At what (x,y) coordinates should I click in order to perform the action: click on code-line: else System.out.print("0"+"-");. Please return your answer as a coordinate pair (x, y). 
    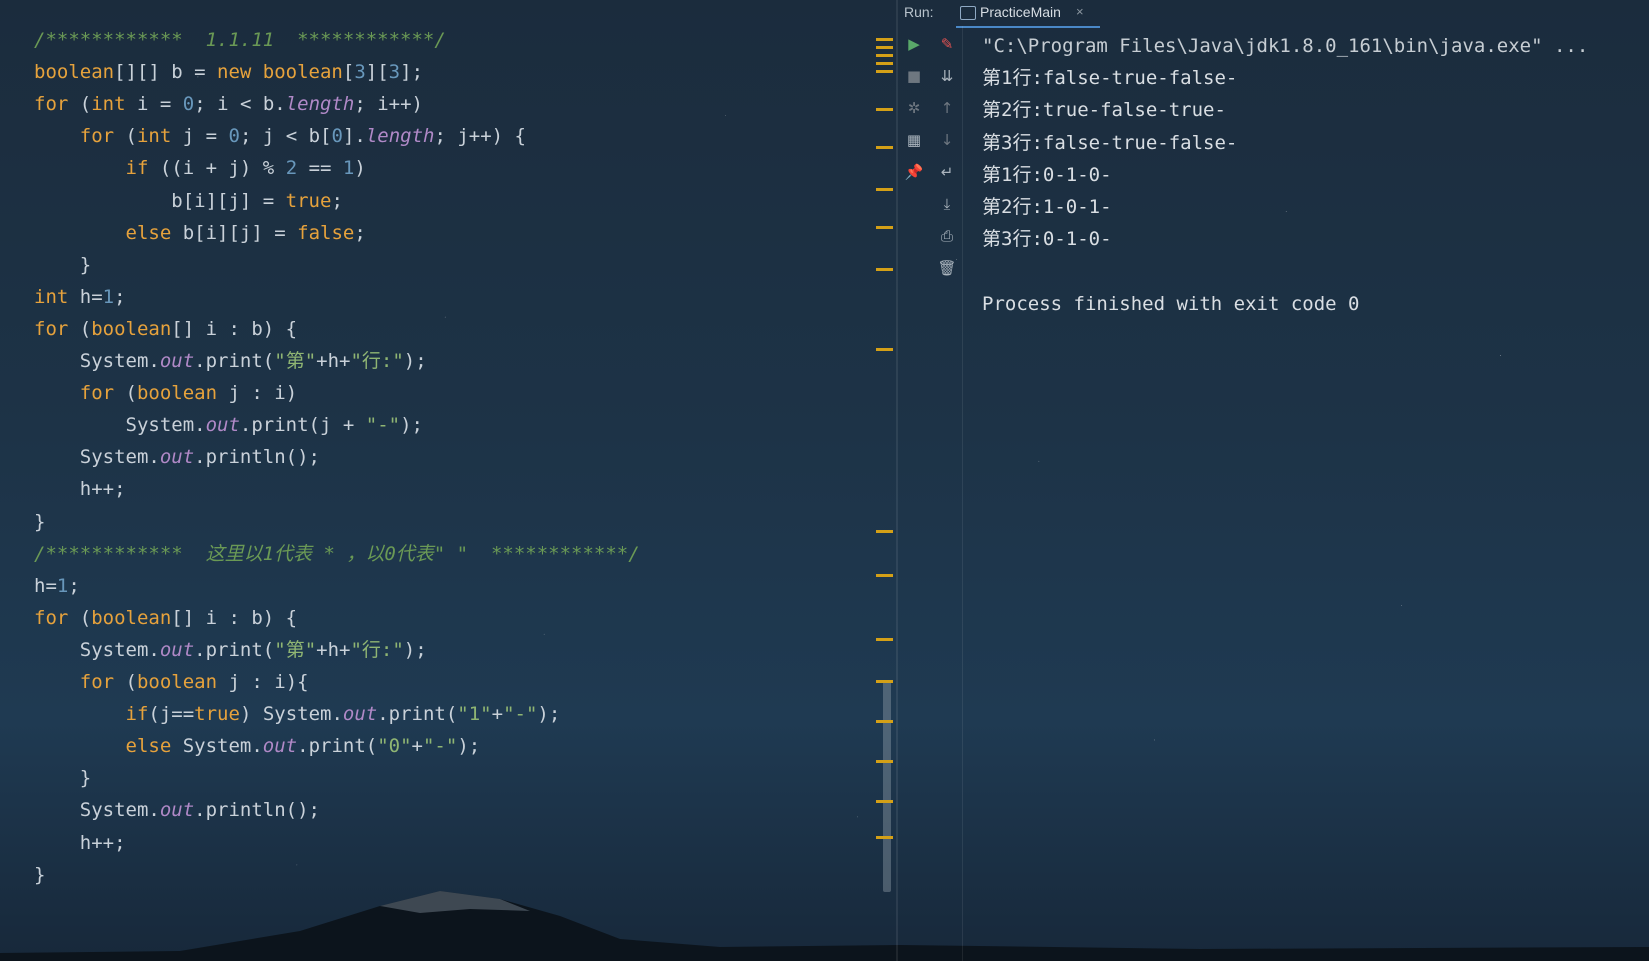
    Looking at the image, I should click on (257, 746).